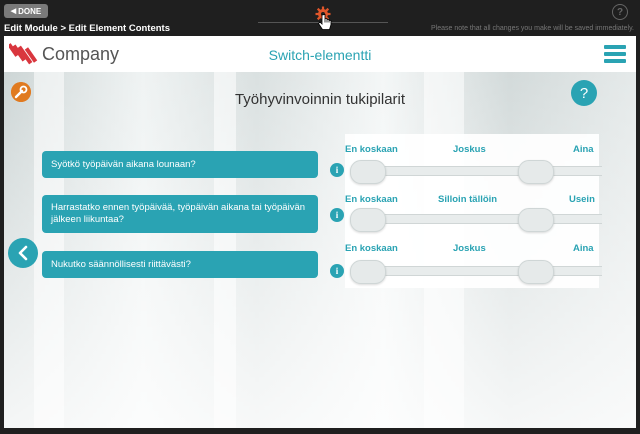  I want to click on question-1: Syötkö työpäivän aikana lounaan?, so click(180, 164).